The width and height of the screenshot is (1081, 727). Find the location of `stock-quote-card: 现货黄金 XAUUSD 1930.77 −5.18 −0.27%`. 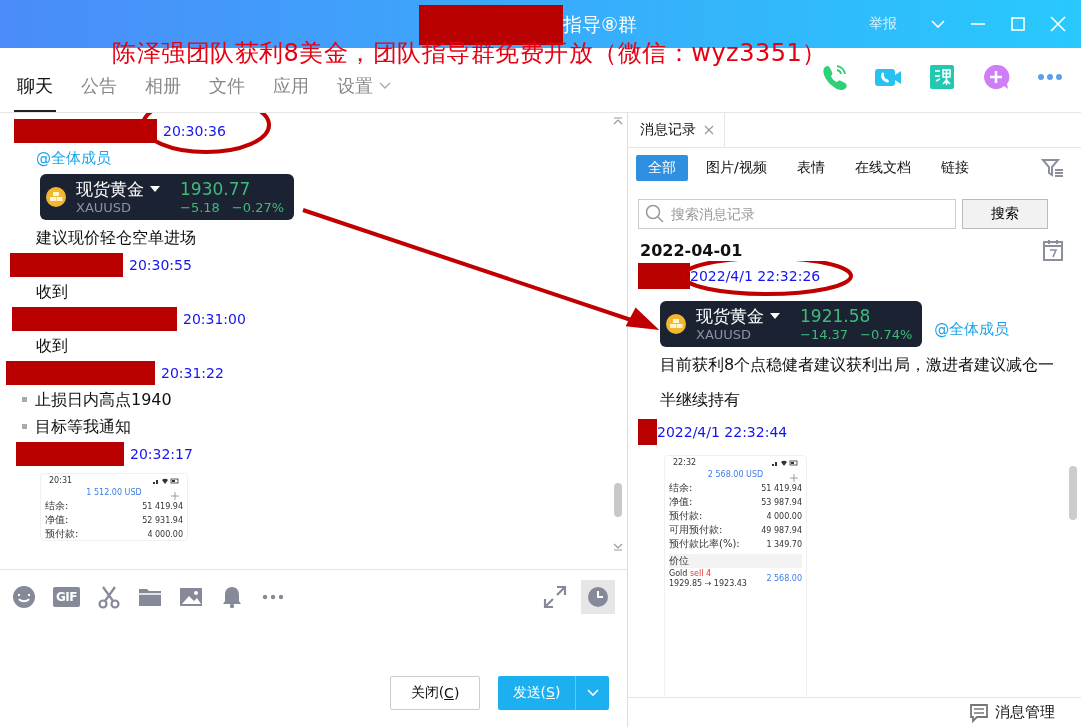

stock-quote-card: 现货黄金 XAUUSD 1930.77 −5.18 −0.27% is located at coordinates (167, 197).